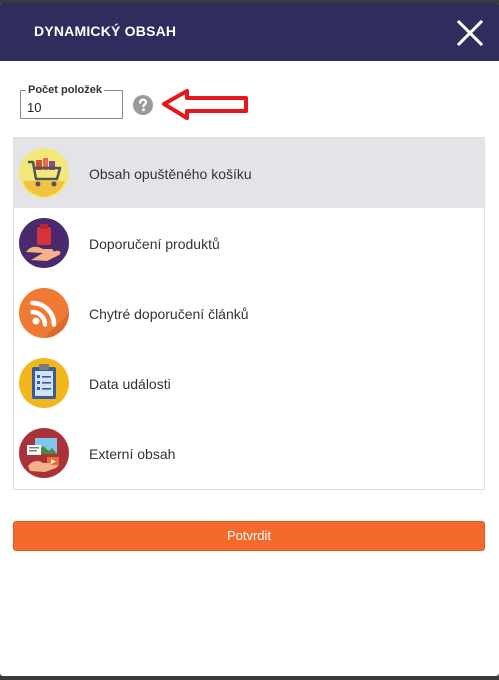 The height and width of the screenshot is (680, 499). I want to click on list-item-abandoned-cart: Obsah opuštěného košíku, so click(249, 173).